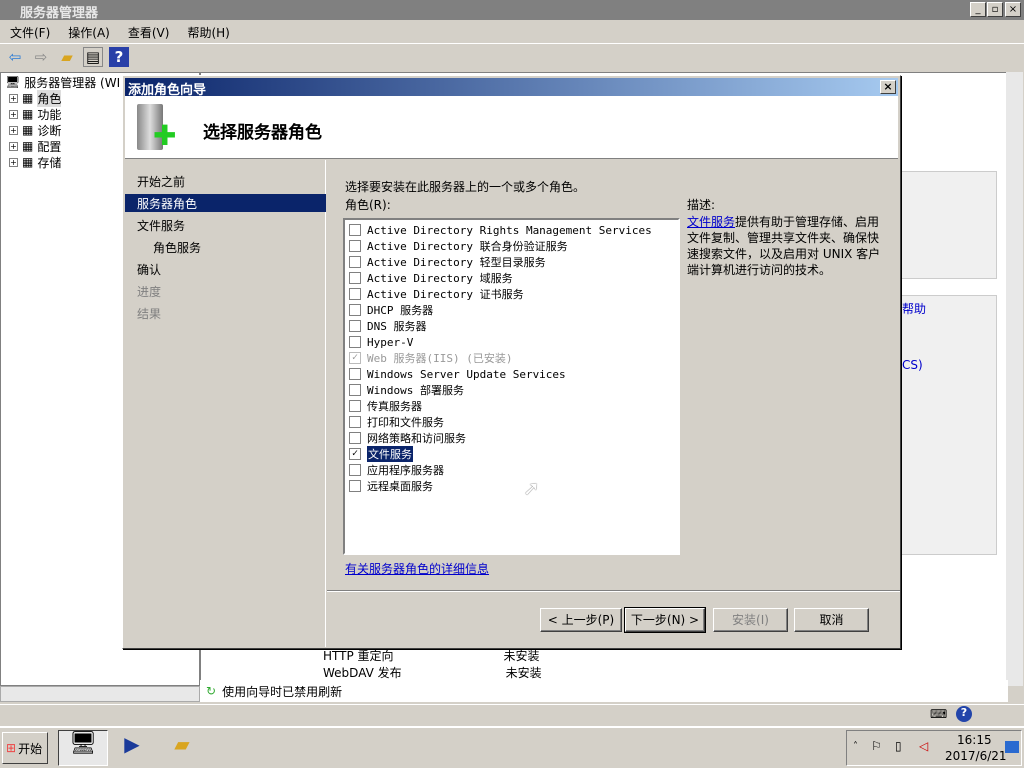  I want to click on window-titlebar: 服务器管理器, so click(512, 10).